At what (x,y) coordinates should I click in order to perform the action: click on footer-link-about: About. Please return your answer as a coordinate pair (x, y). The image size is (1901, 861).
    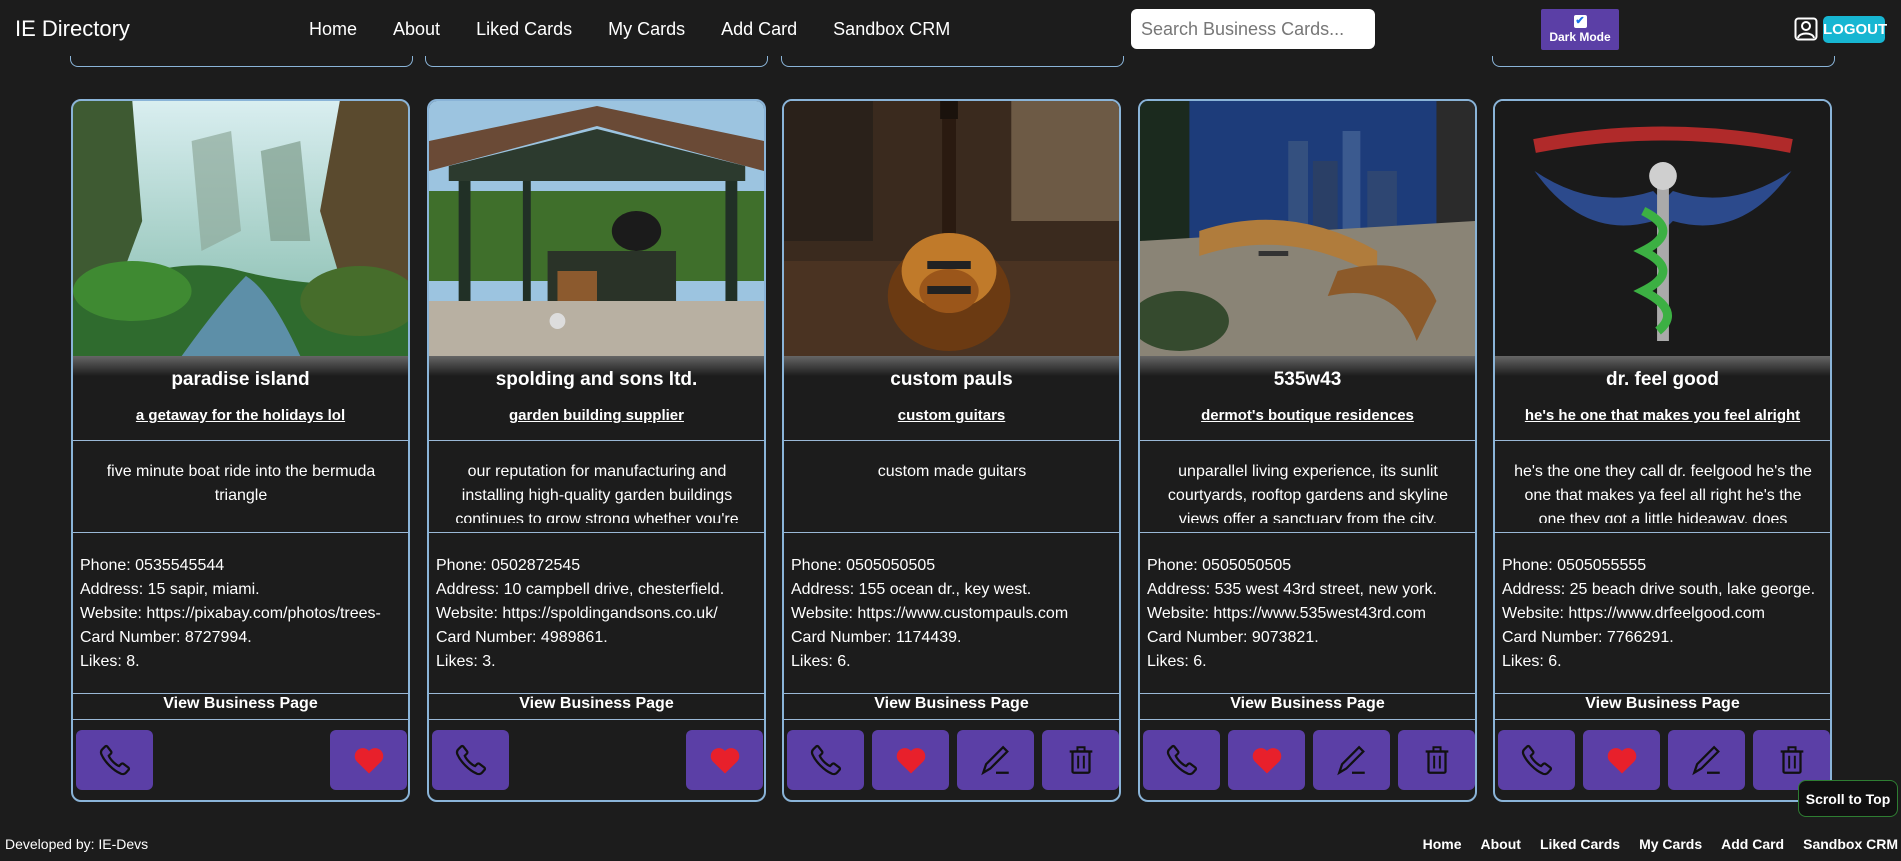
    Looking at the image, I should click on (1501, 844).